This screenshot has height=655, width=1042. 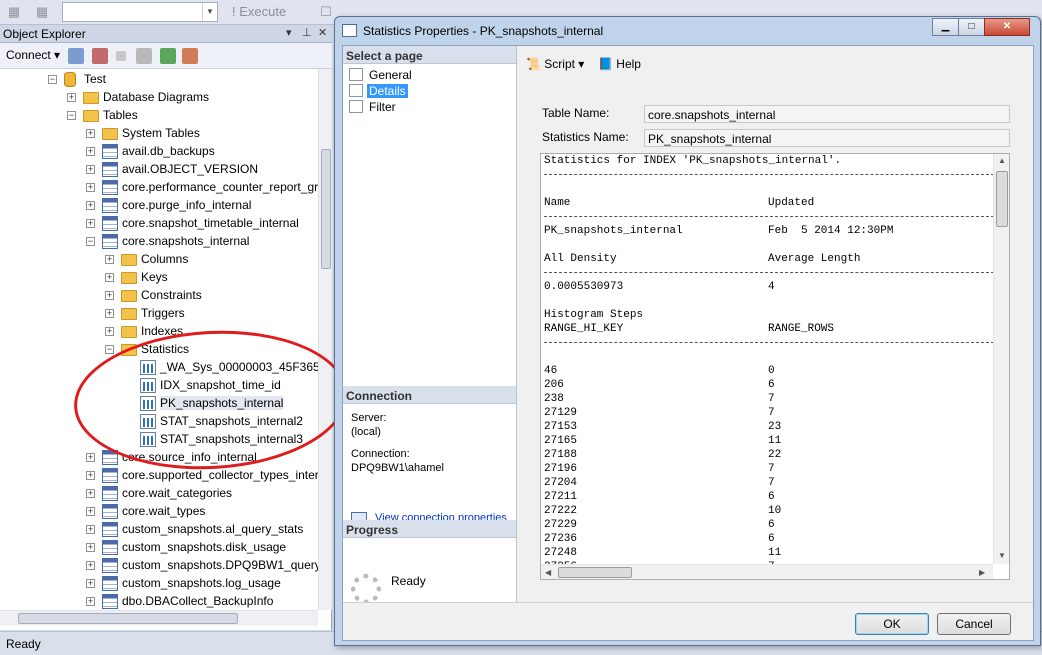 I want to click on scroll-down-icon: ▼, so click(x=1002, y=555).